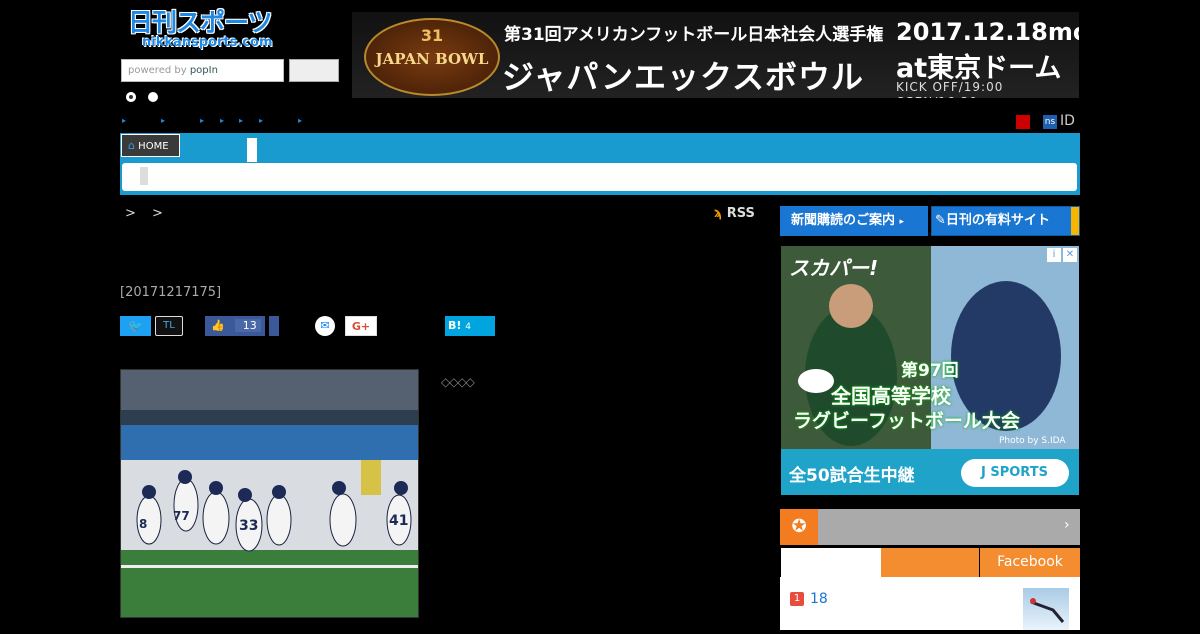 This screenshot has width=1200, height=634. Describe the element at coordinates (157, 70) in the screenshot. I see `search-powered-label: powered by` at that location.